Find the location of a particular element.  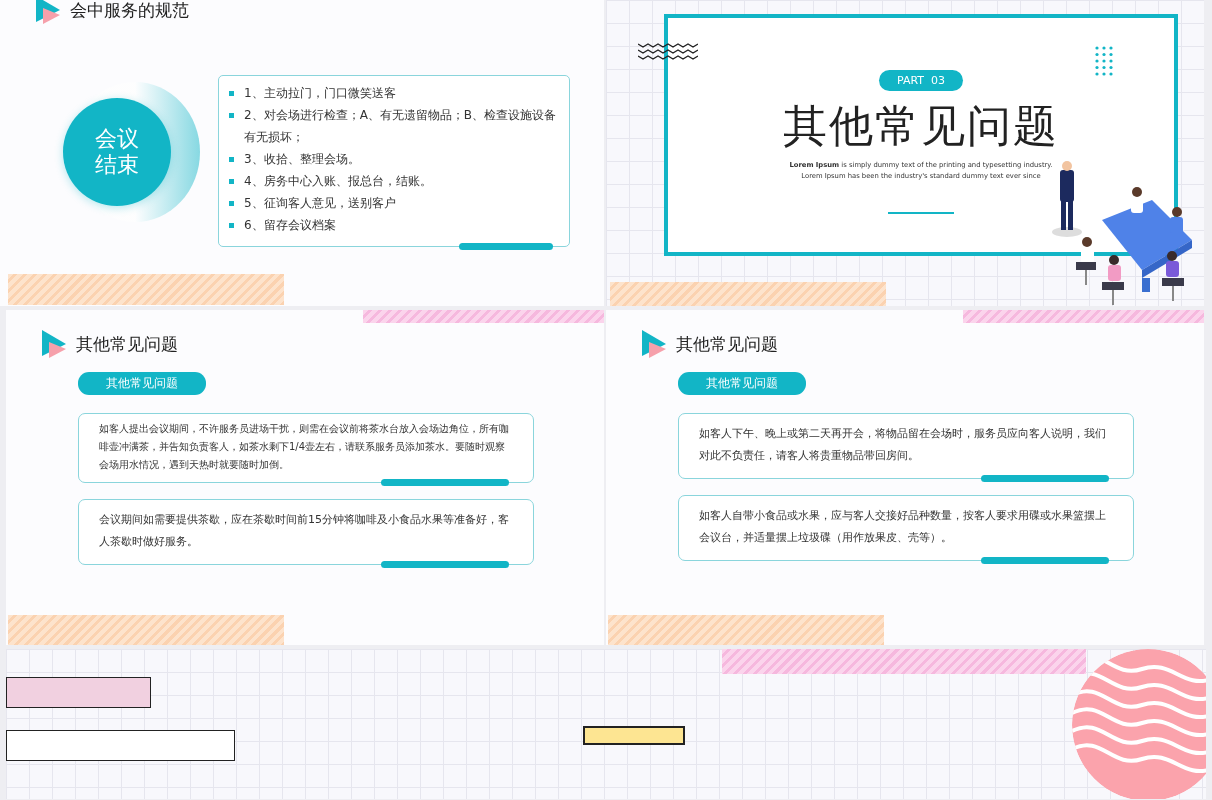

part-badge: PART 03 is located at coordinates (921, 80).